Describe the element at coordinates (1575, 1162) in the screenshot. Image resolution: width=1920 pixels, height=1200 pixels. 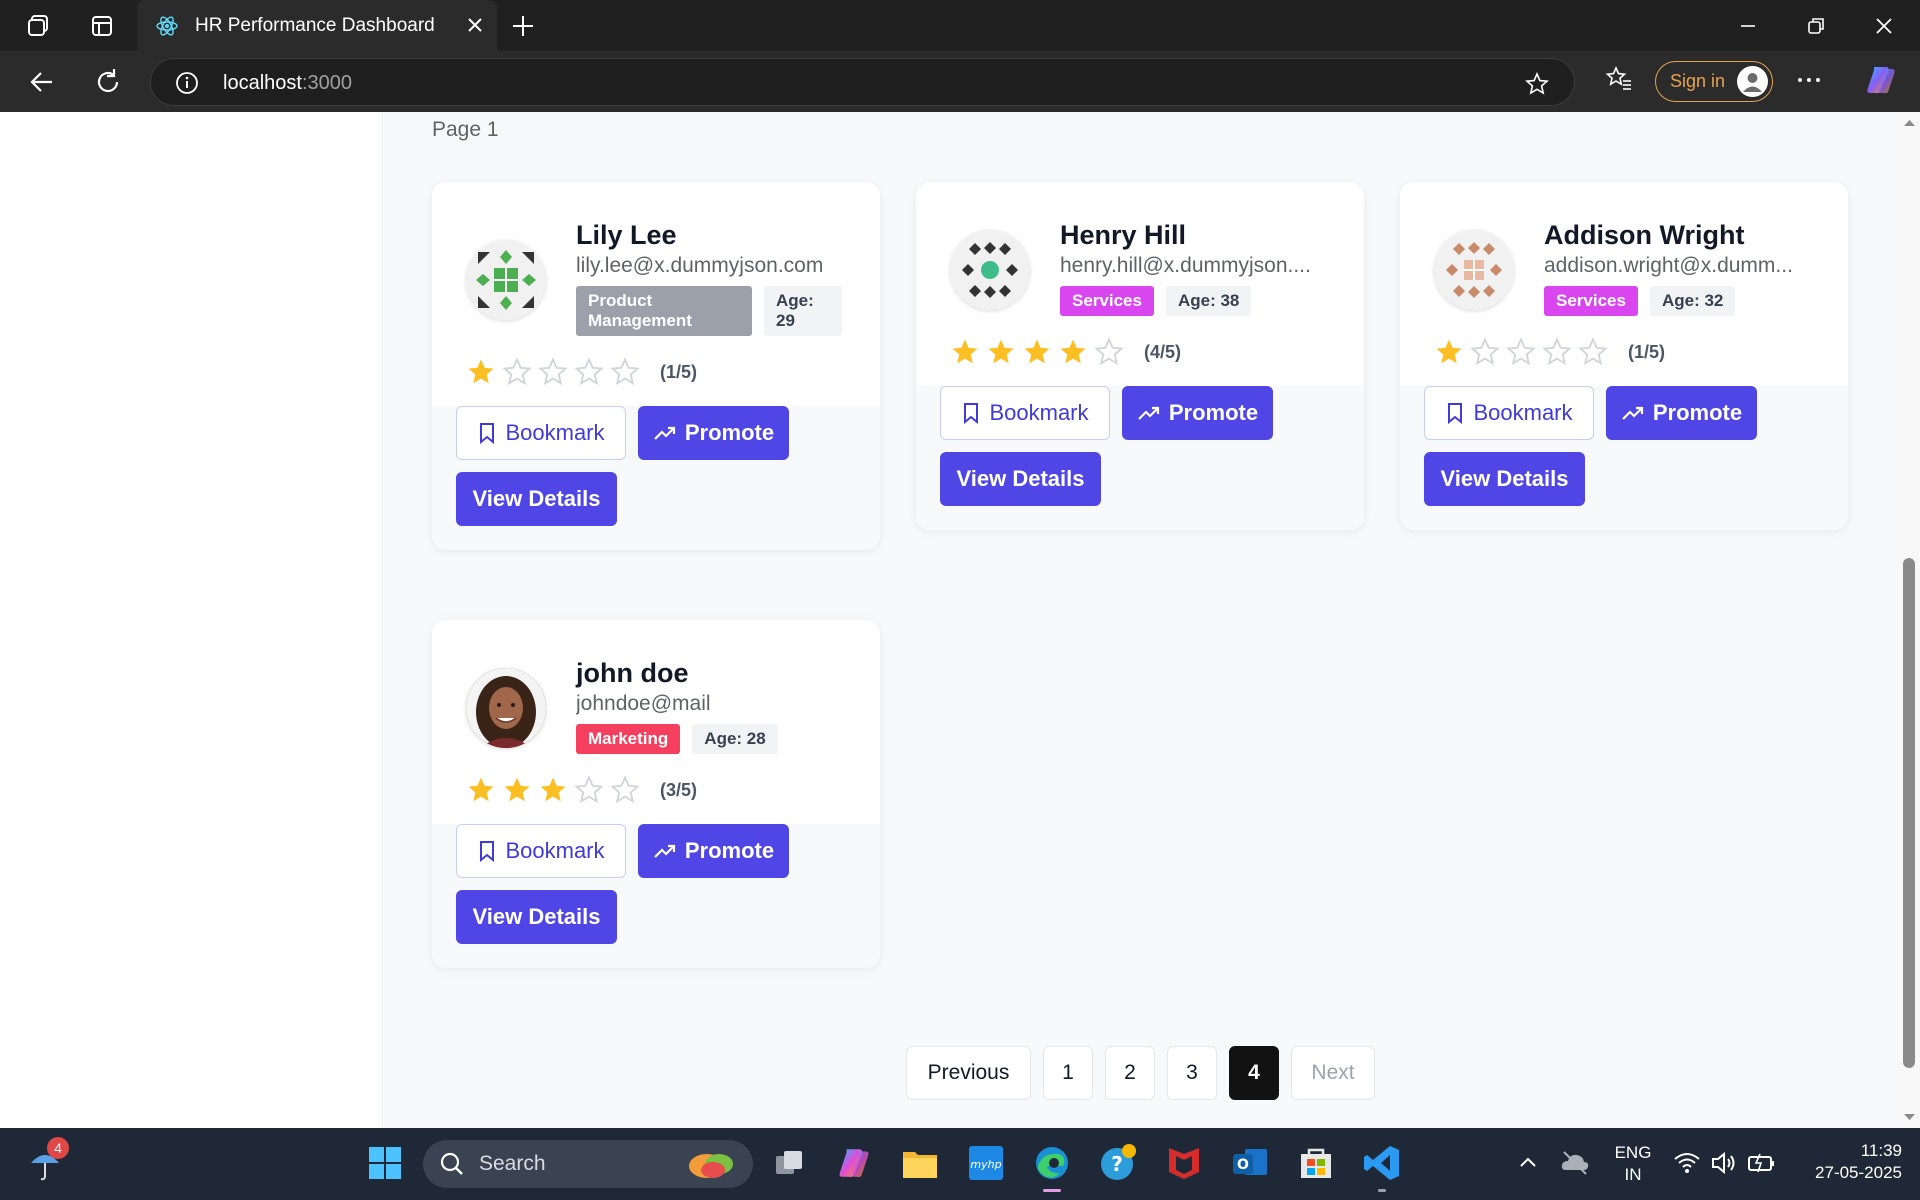
I see `onedrive-icon` at that location.